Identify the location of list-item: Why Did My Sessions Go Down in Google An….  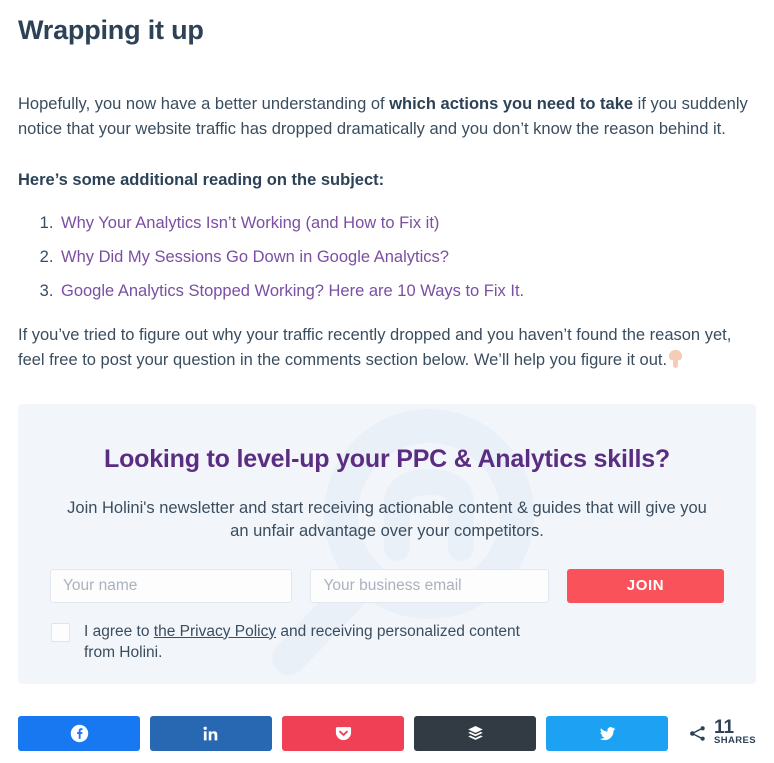
(407, 257).